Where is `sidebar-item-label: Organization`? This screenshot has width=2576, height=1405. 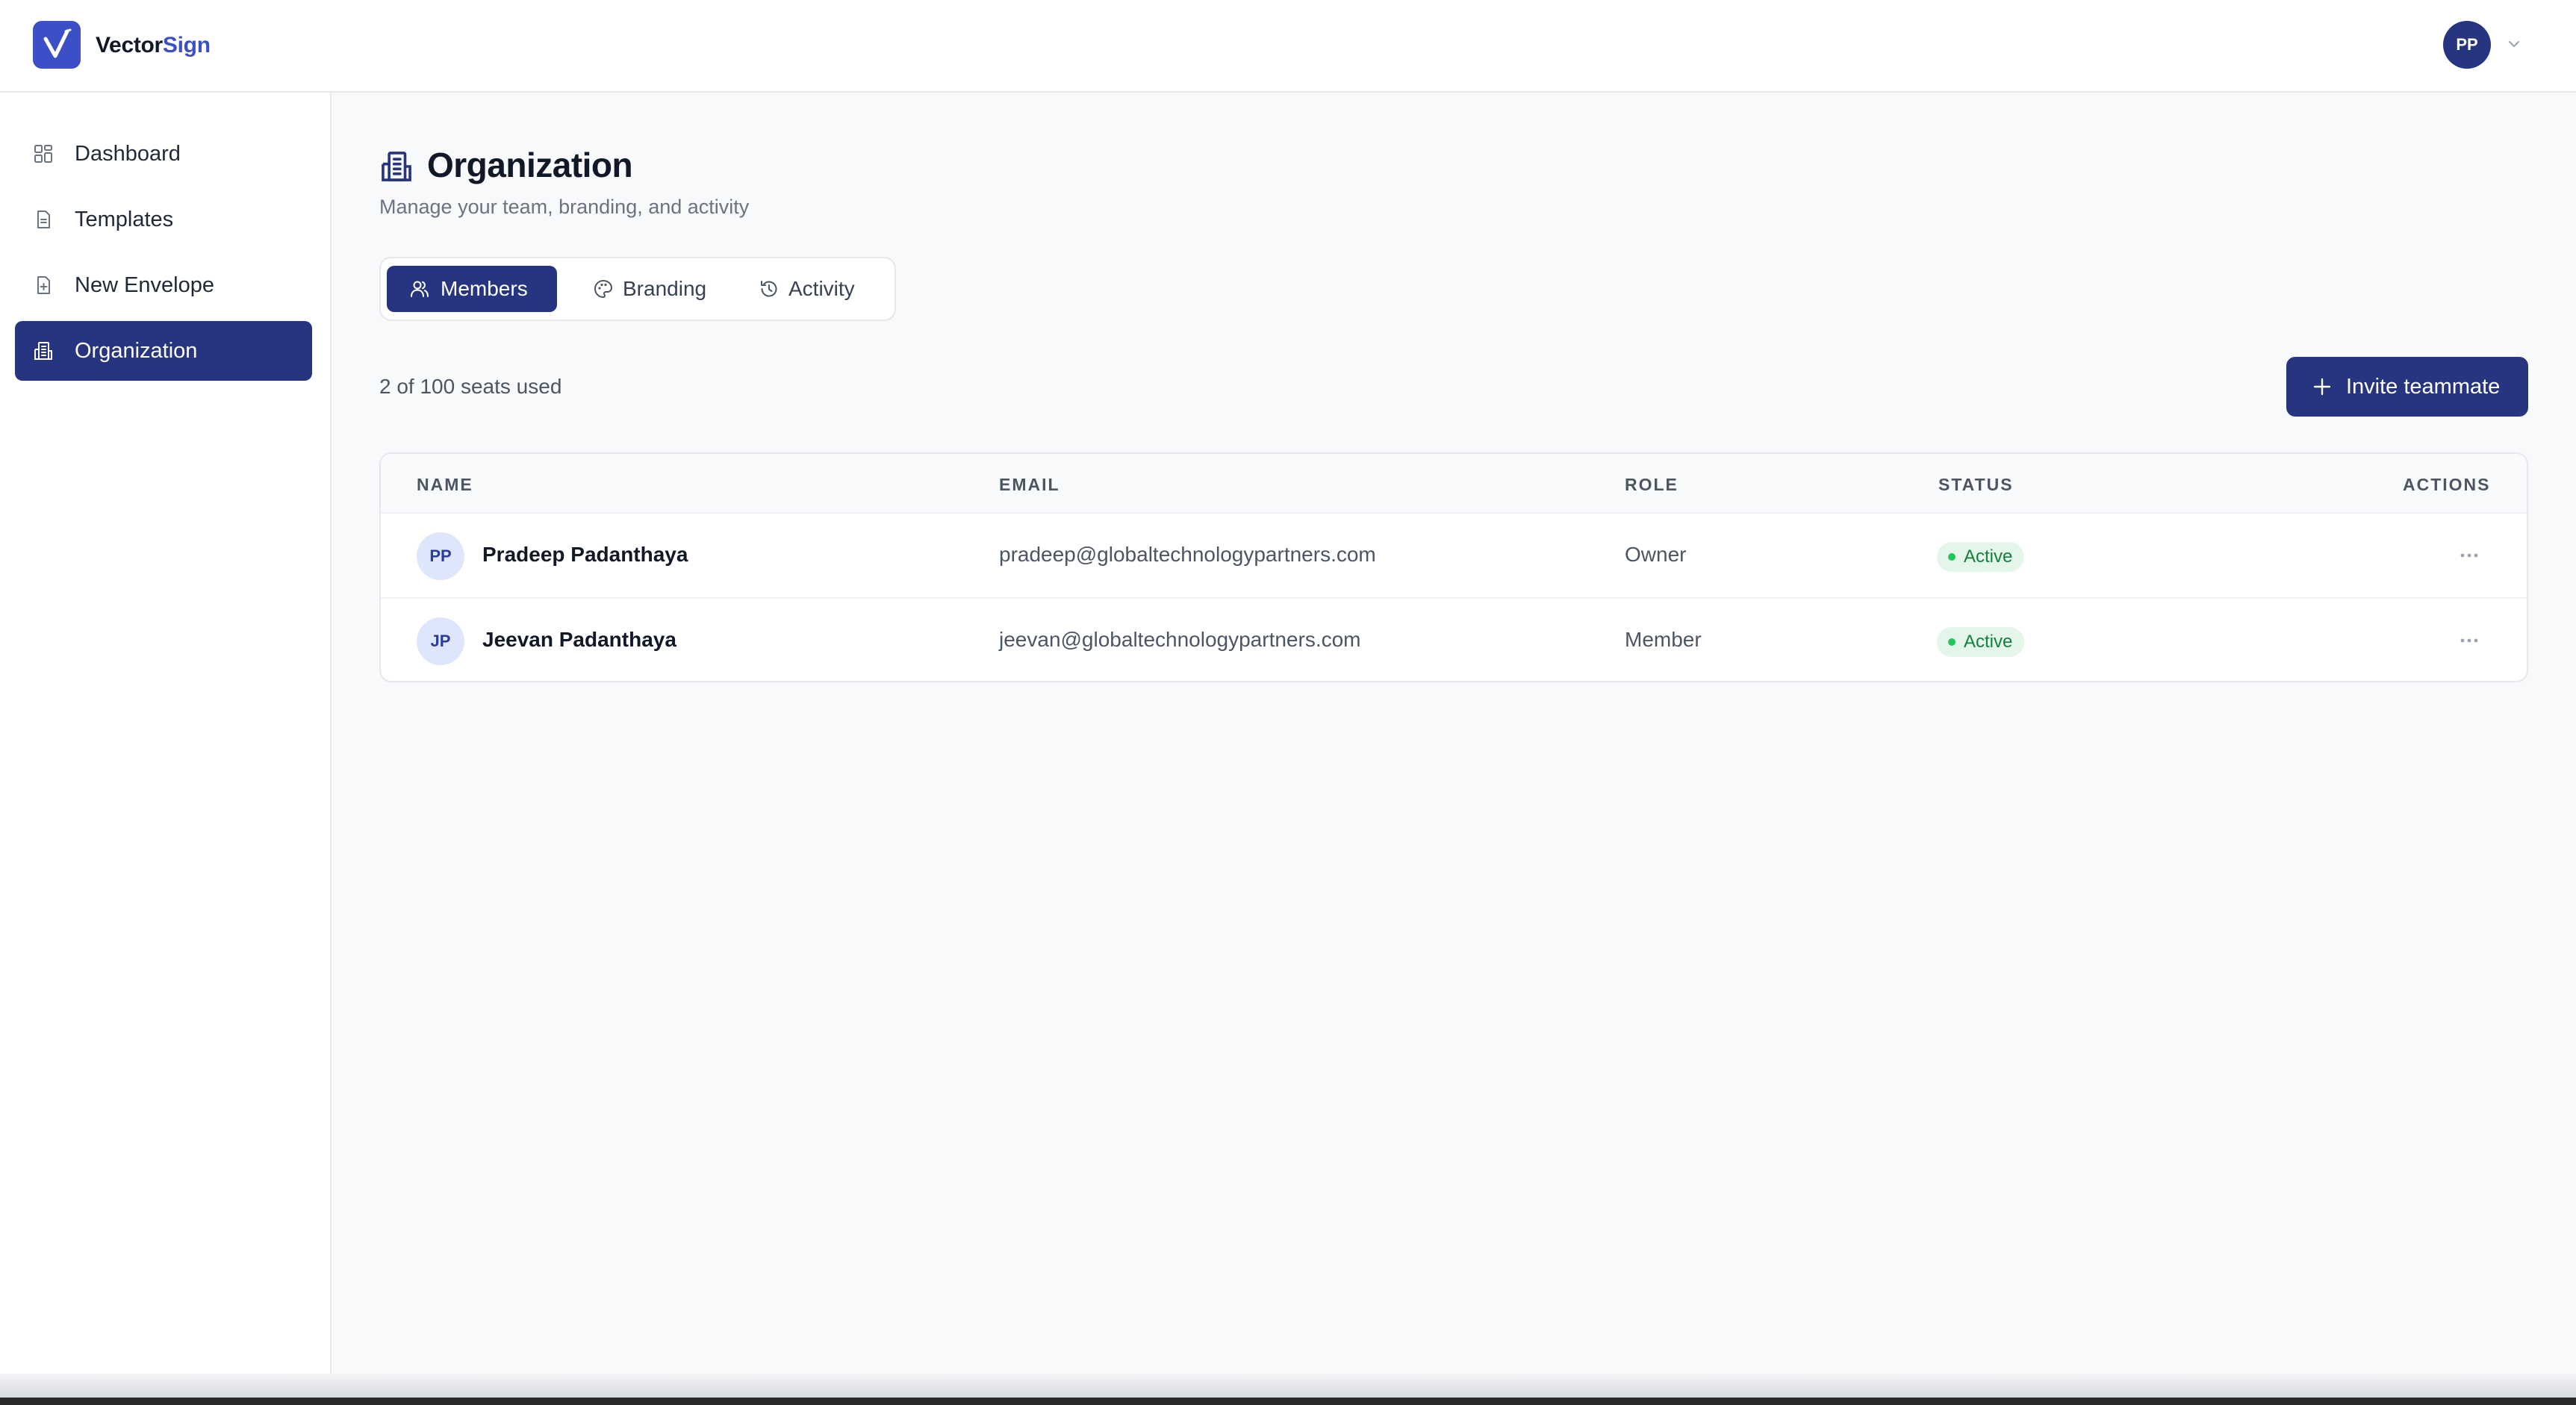 sidebar-item-label: Organization is located at coordinates (136, 351).